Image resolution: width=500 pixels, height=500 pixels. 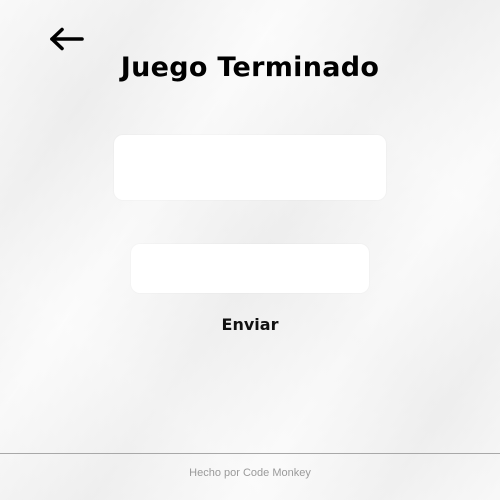 What do you see at coordinates (250, 167) in the screenshot?
I see `text-input-primary` at bounding box center [250, 167].